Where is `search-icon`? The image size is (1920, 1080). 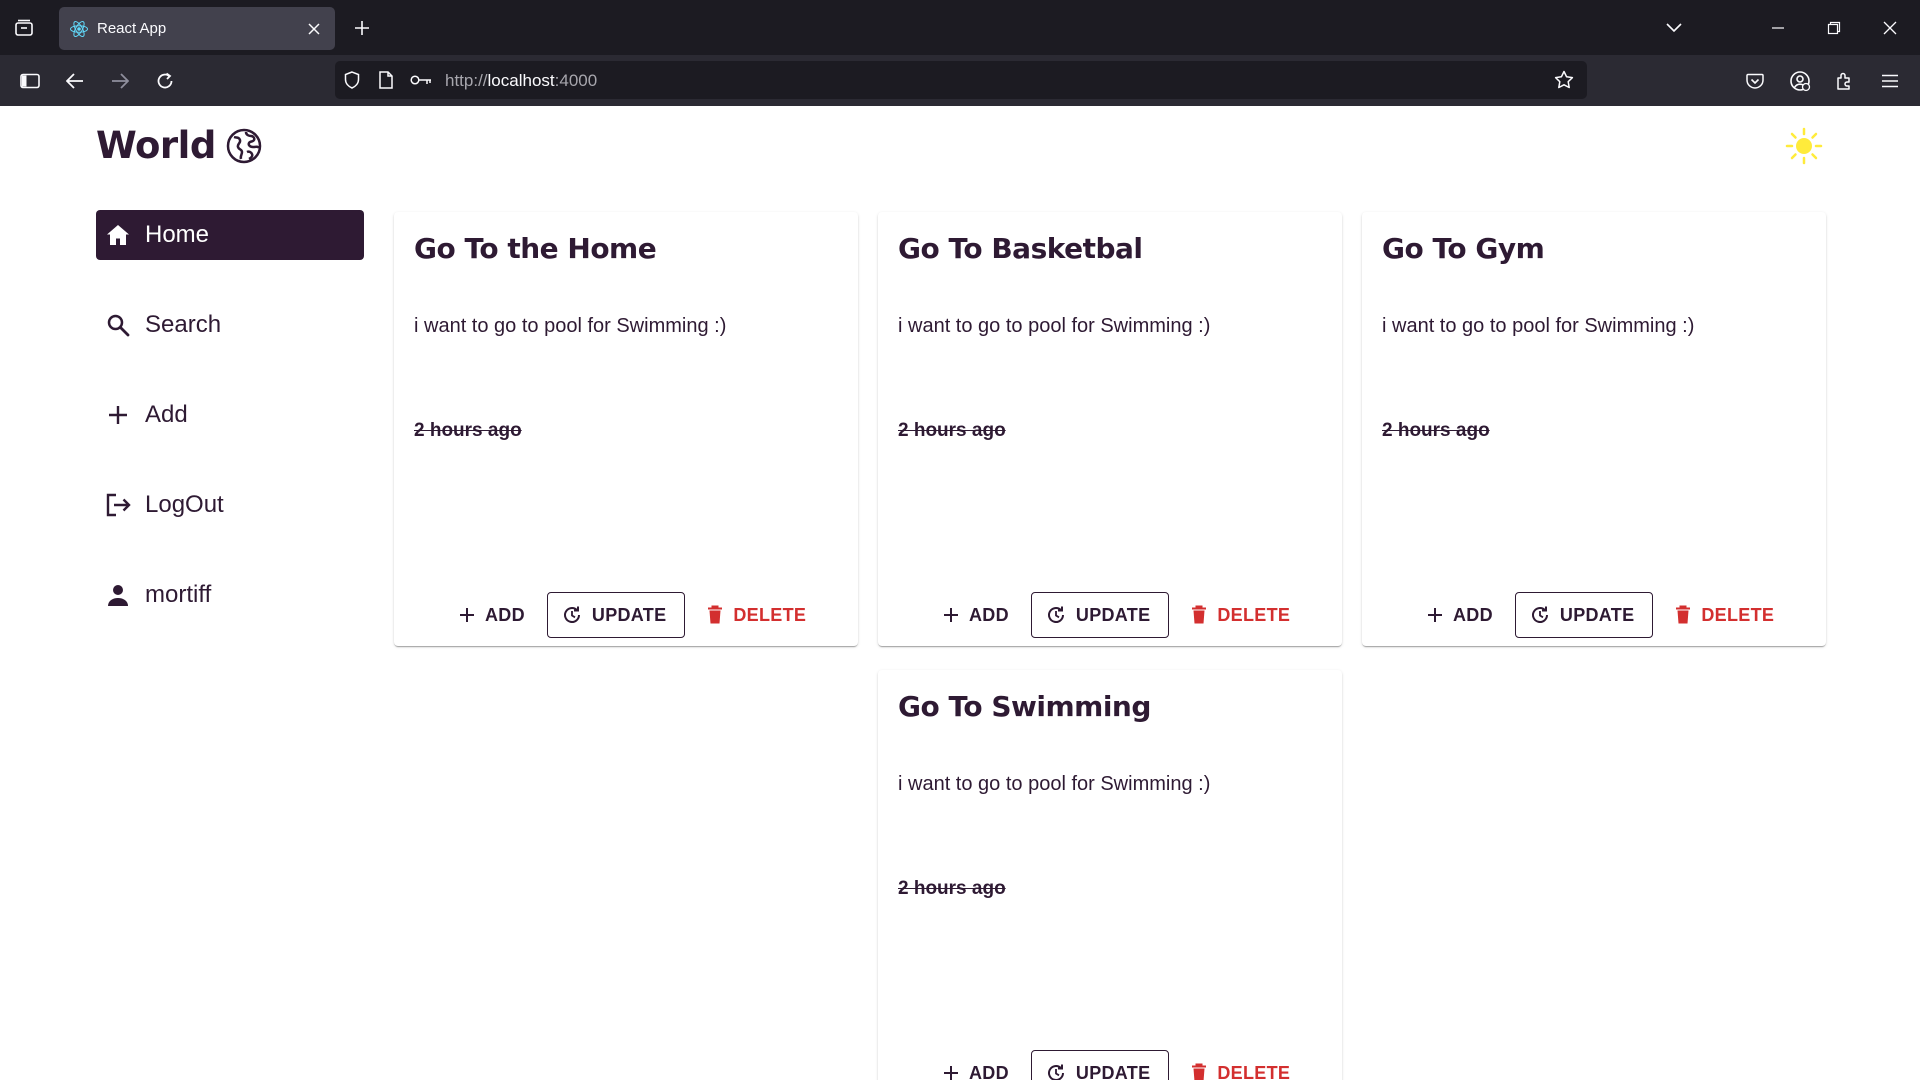 search-icon is located at coordinates (118, 325).